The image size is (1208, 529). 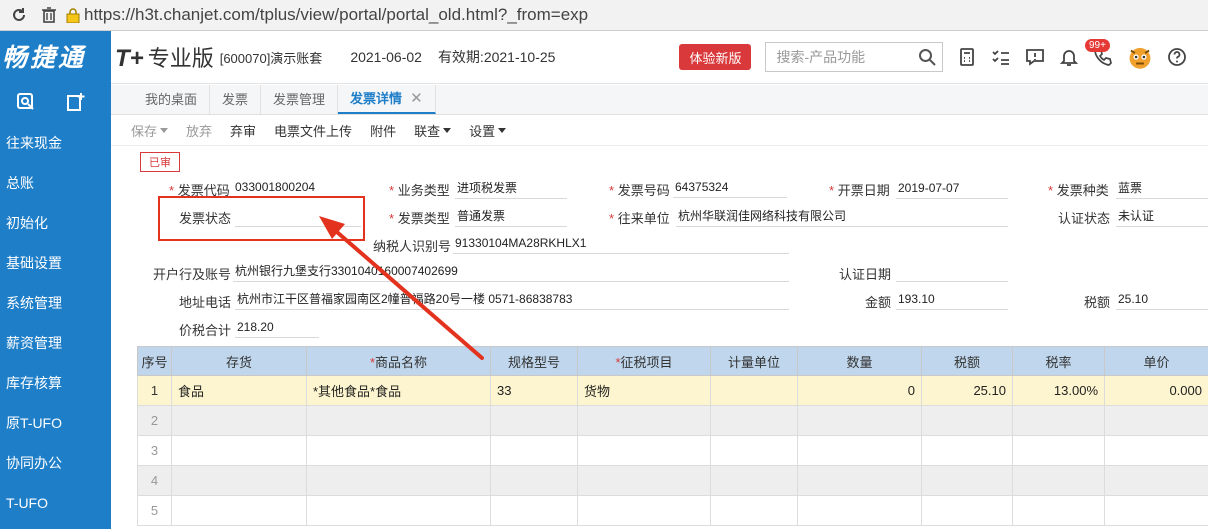 I want to click on table-cell: 0, so click(x=859, y=390).